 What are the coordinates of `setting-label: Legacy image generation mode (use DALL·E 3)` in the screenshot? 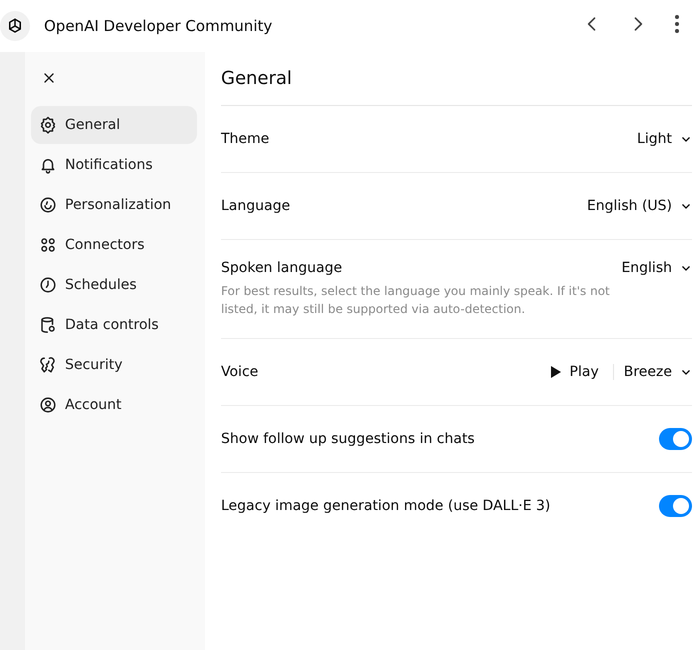 It's located at (386, 506).